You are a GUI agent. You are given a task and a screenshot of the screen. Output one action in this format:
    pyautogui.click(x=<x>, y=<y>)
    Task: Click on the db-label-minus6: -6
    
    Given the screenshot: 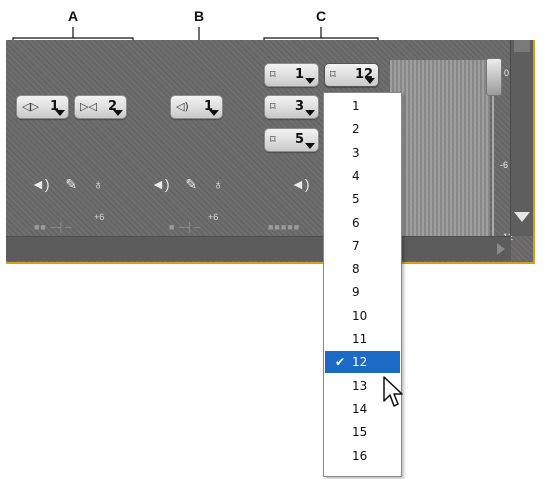 What is the action you would take?
    pyautogui.click(x=504, y=165)
    